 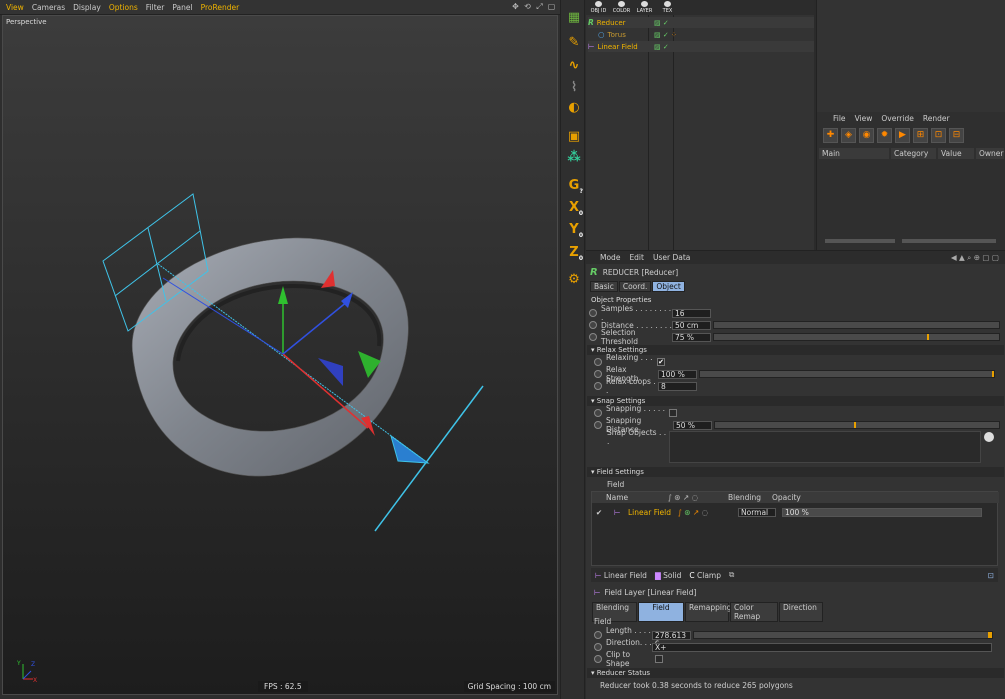 I want to click on field-settings-heading: ▾ Field Settings, so click(x=795, y=472).